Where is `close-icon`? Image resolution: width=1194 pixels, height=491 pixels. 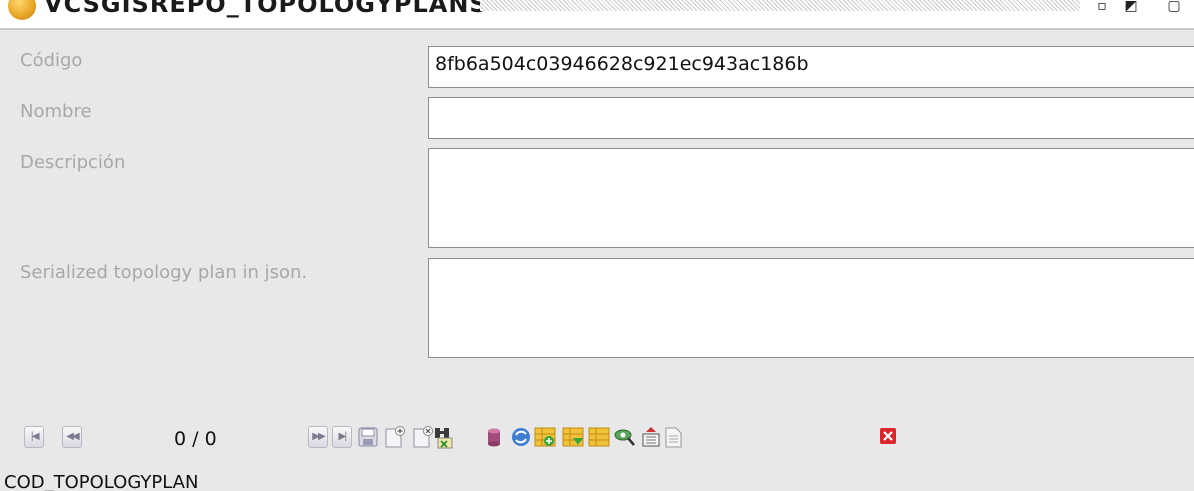
close-icon is located at coordinates (888, 437).